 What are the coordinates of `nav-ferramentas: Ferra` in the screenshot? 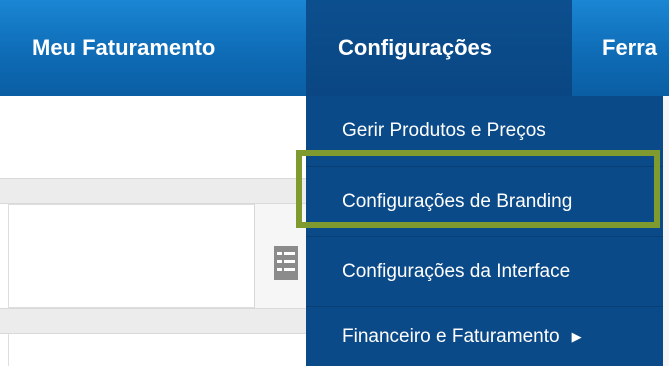 It's located at (620, 48).